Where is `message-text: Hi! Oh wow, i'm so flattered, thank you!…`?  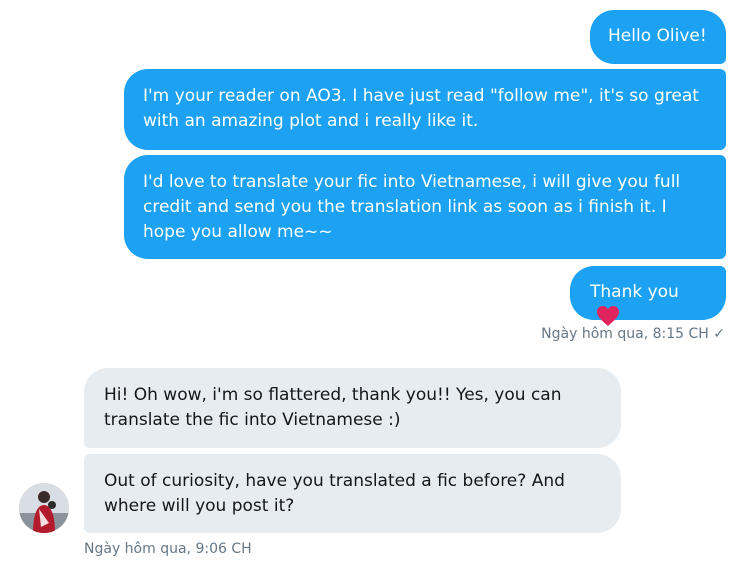 message-text: Hi! Oh wow, i'm so flattered, thank you!… is located at coordinates (333, 407).